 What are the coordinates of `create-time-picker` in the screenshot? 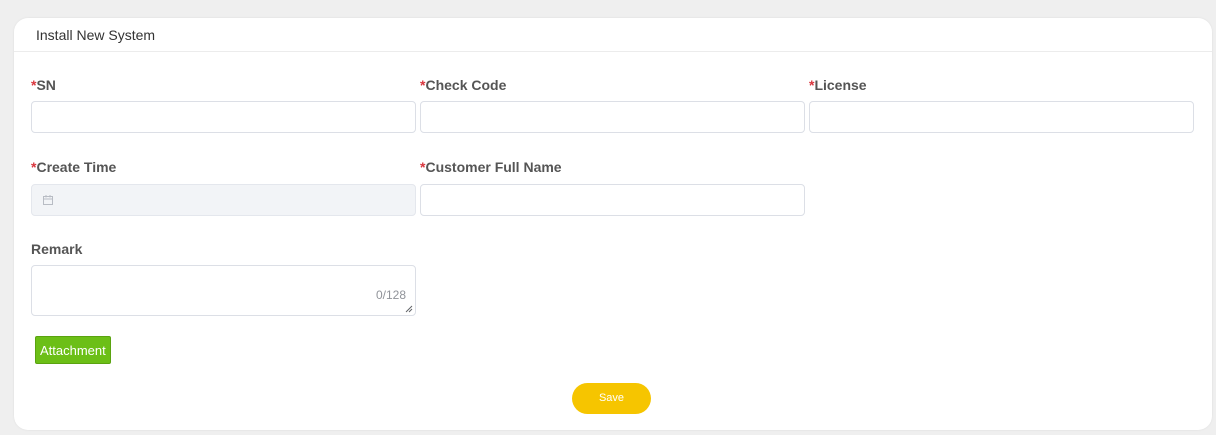 It's located at (223, 200).